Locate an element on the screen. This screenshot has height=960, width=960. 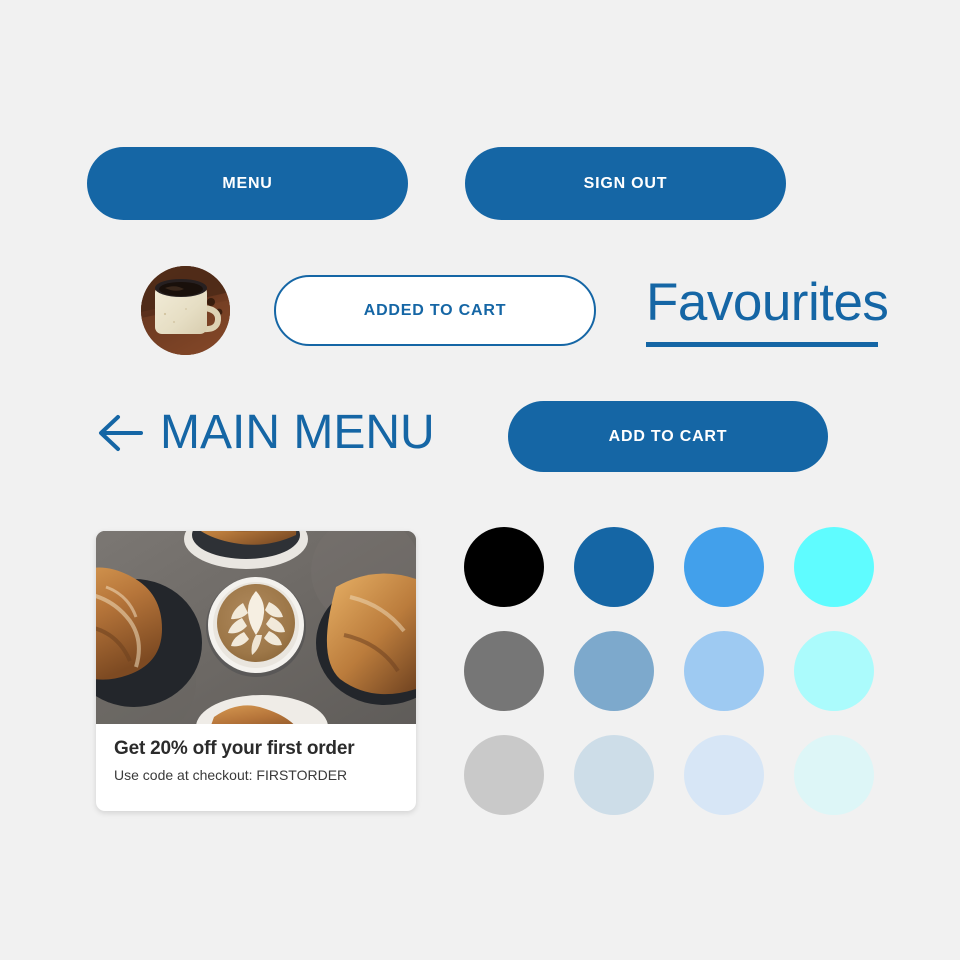
added-to-cart-button: ADDED TO CART is located at coordinates (435, 310).